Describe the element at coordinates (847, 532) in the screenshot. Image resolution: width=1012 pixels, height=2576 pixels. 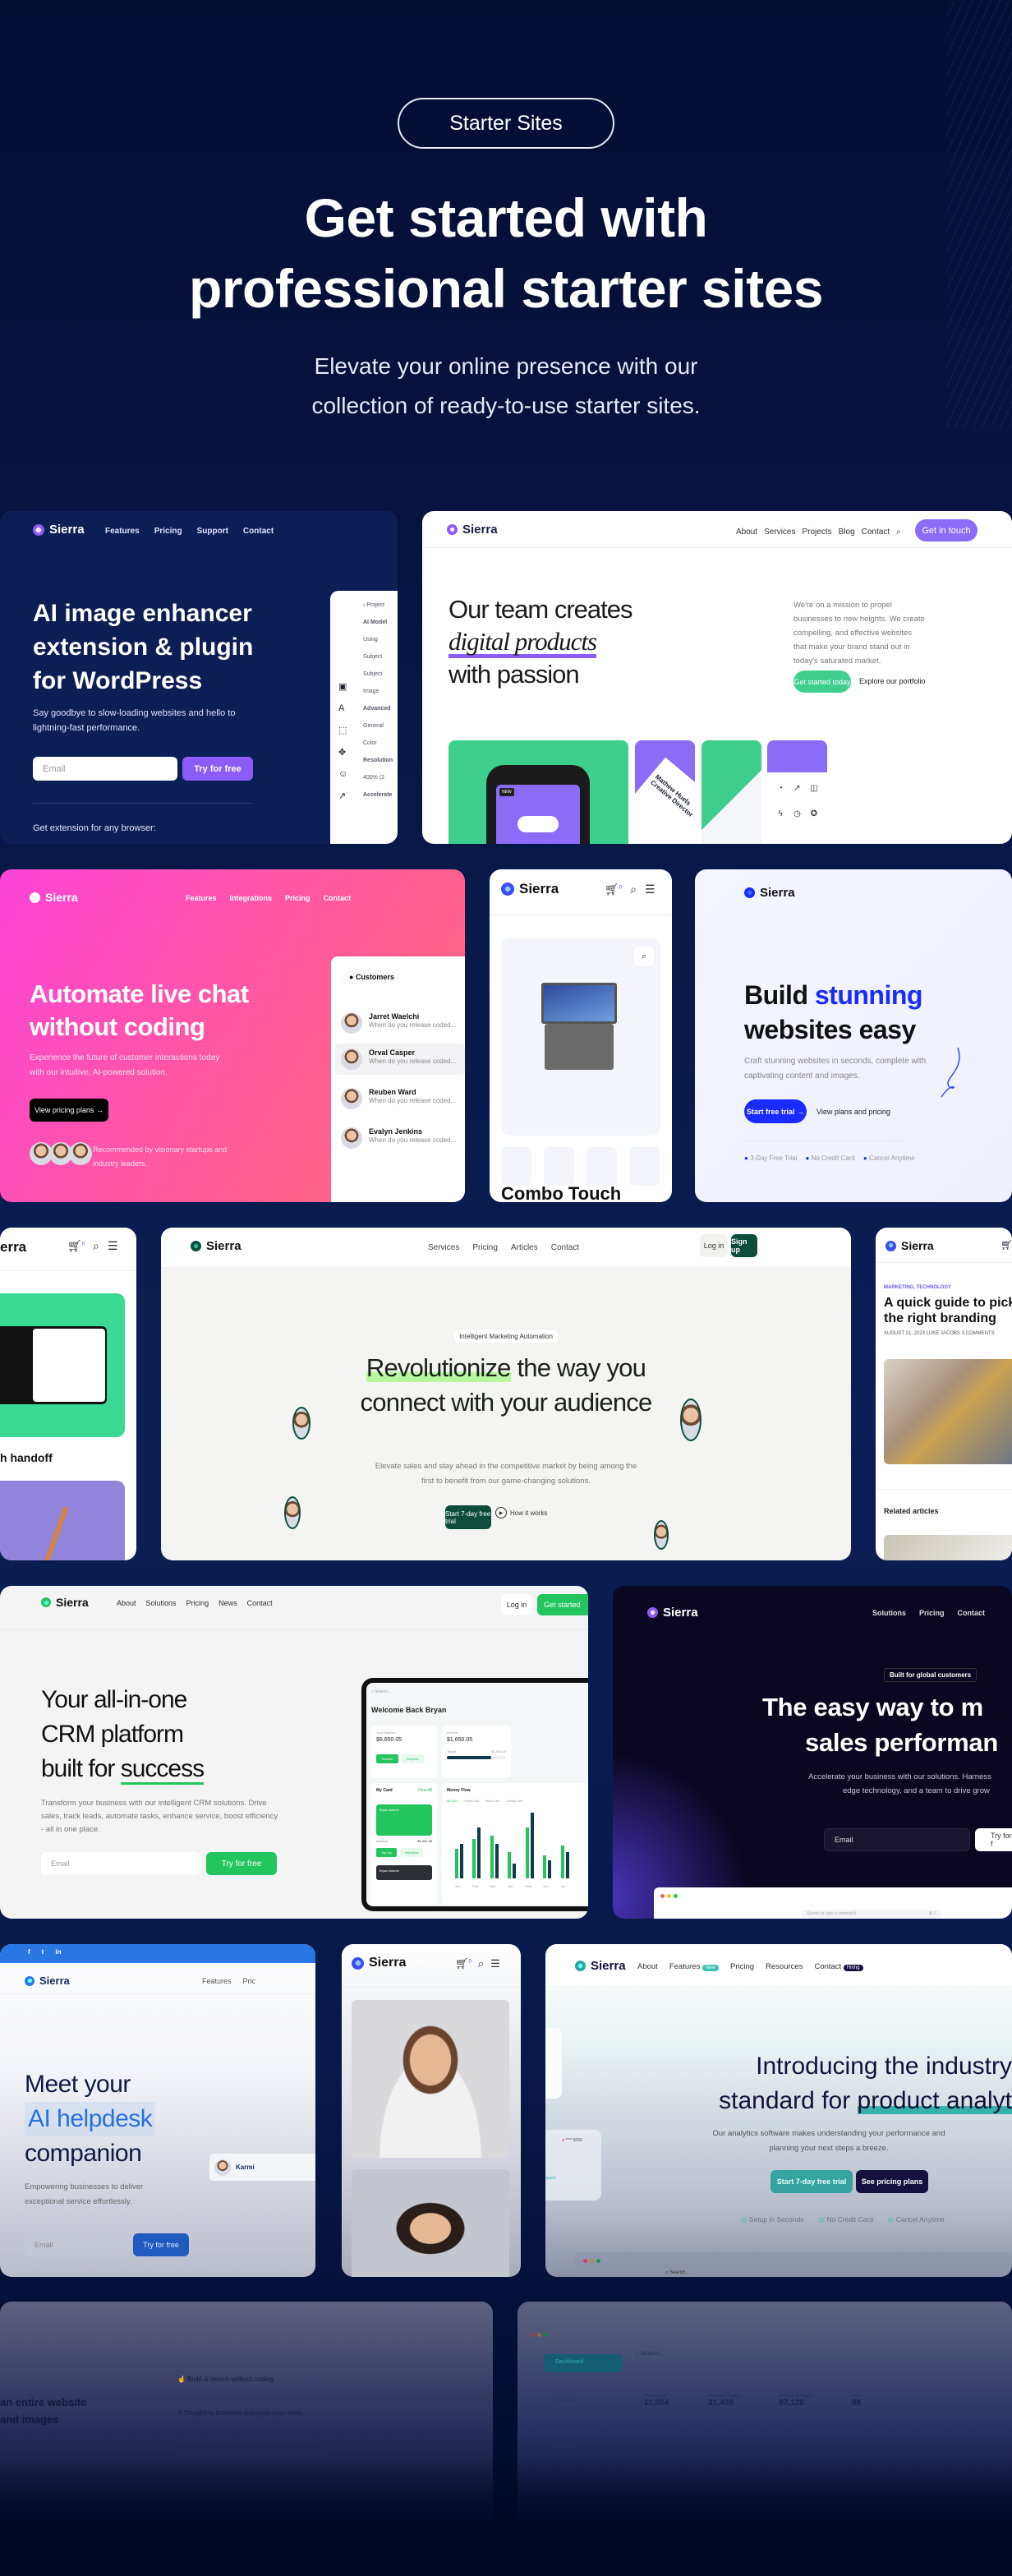
I see `nav-blog: Blog` at that location.